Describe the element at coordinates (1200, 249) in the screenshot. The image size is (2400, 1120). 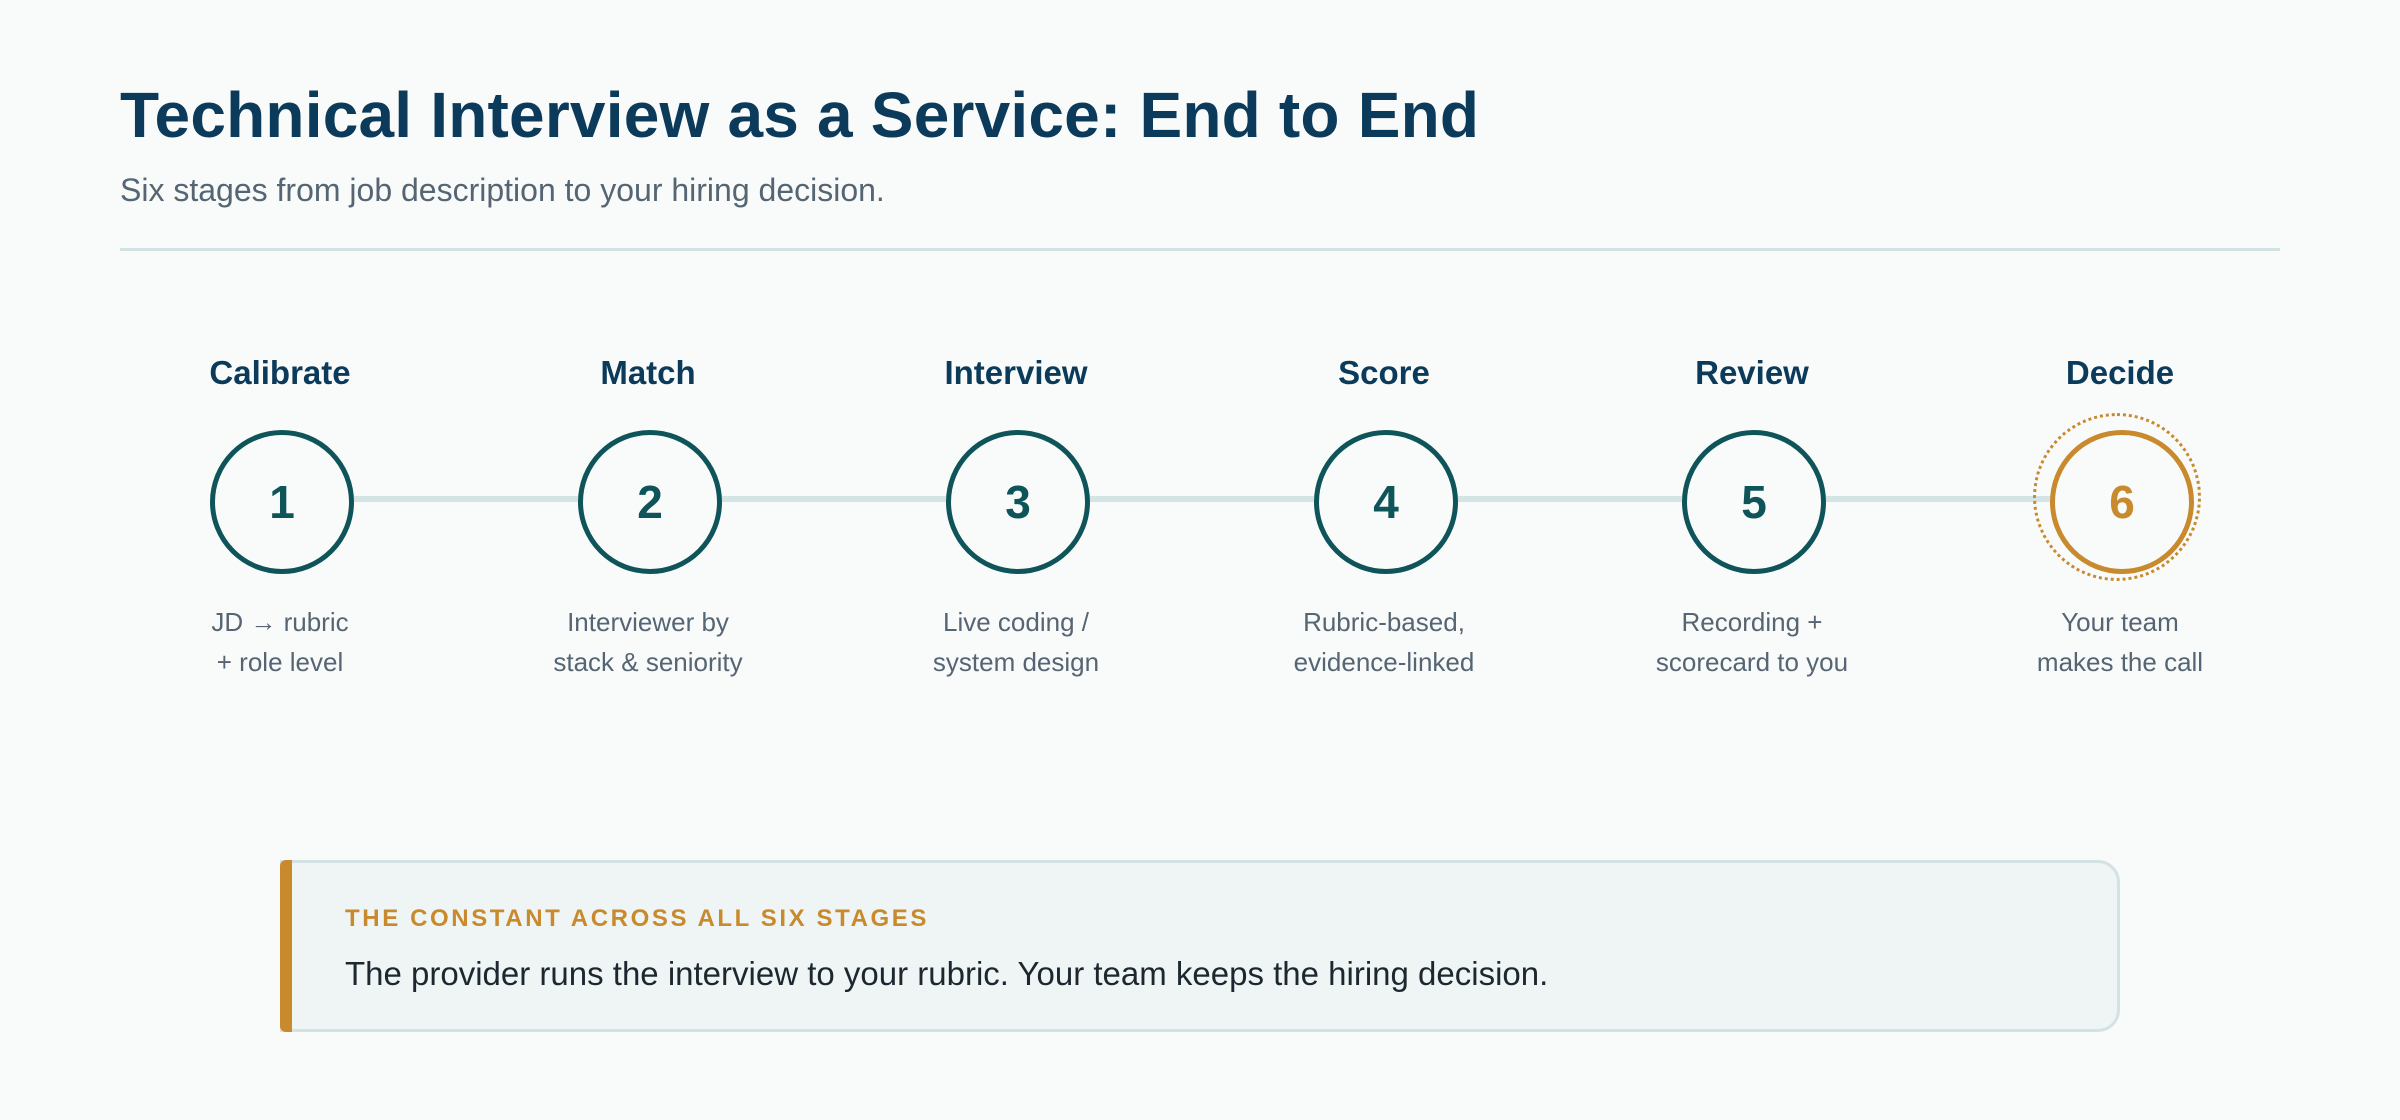
I see `header-divider` at that location.